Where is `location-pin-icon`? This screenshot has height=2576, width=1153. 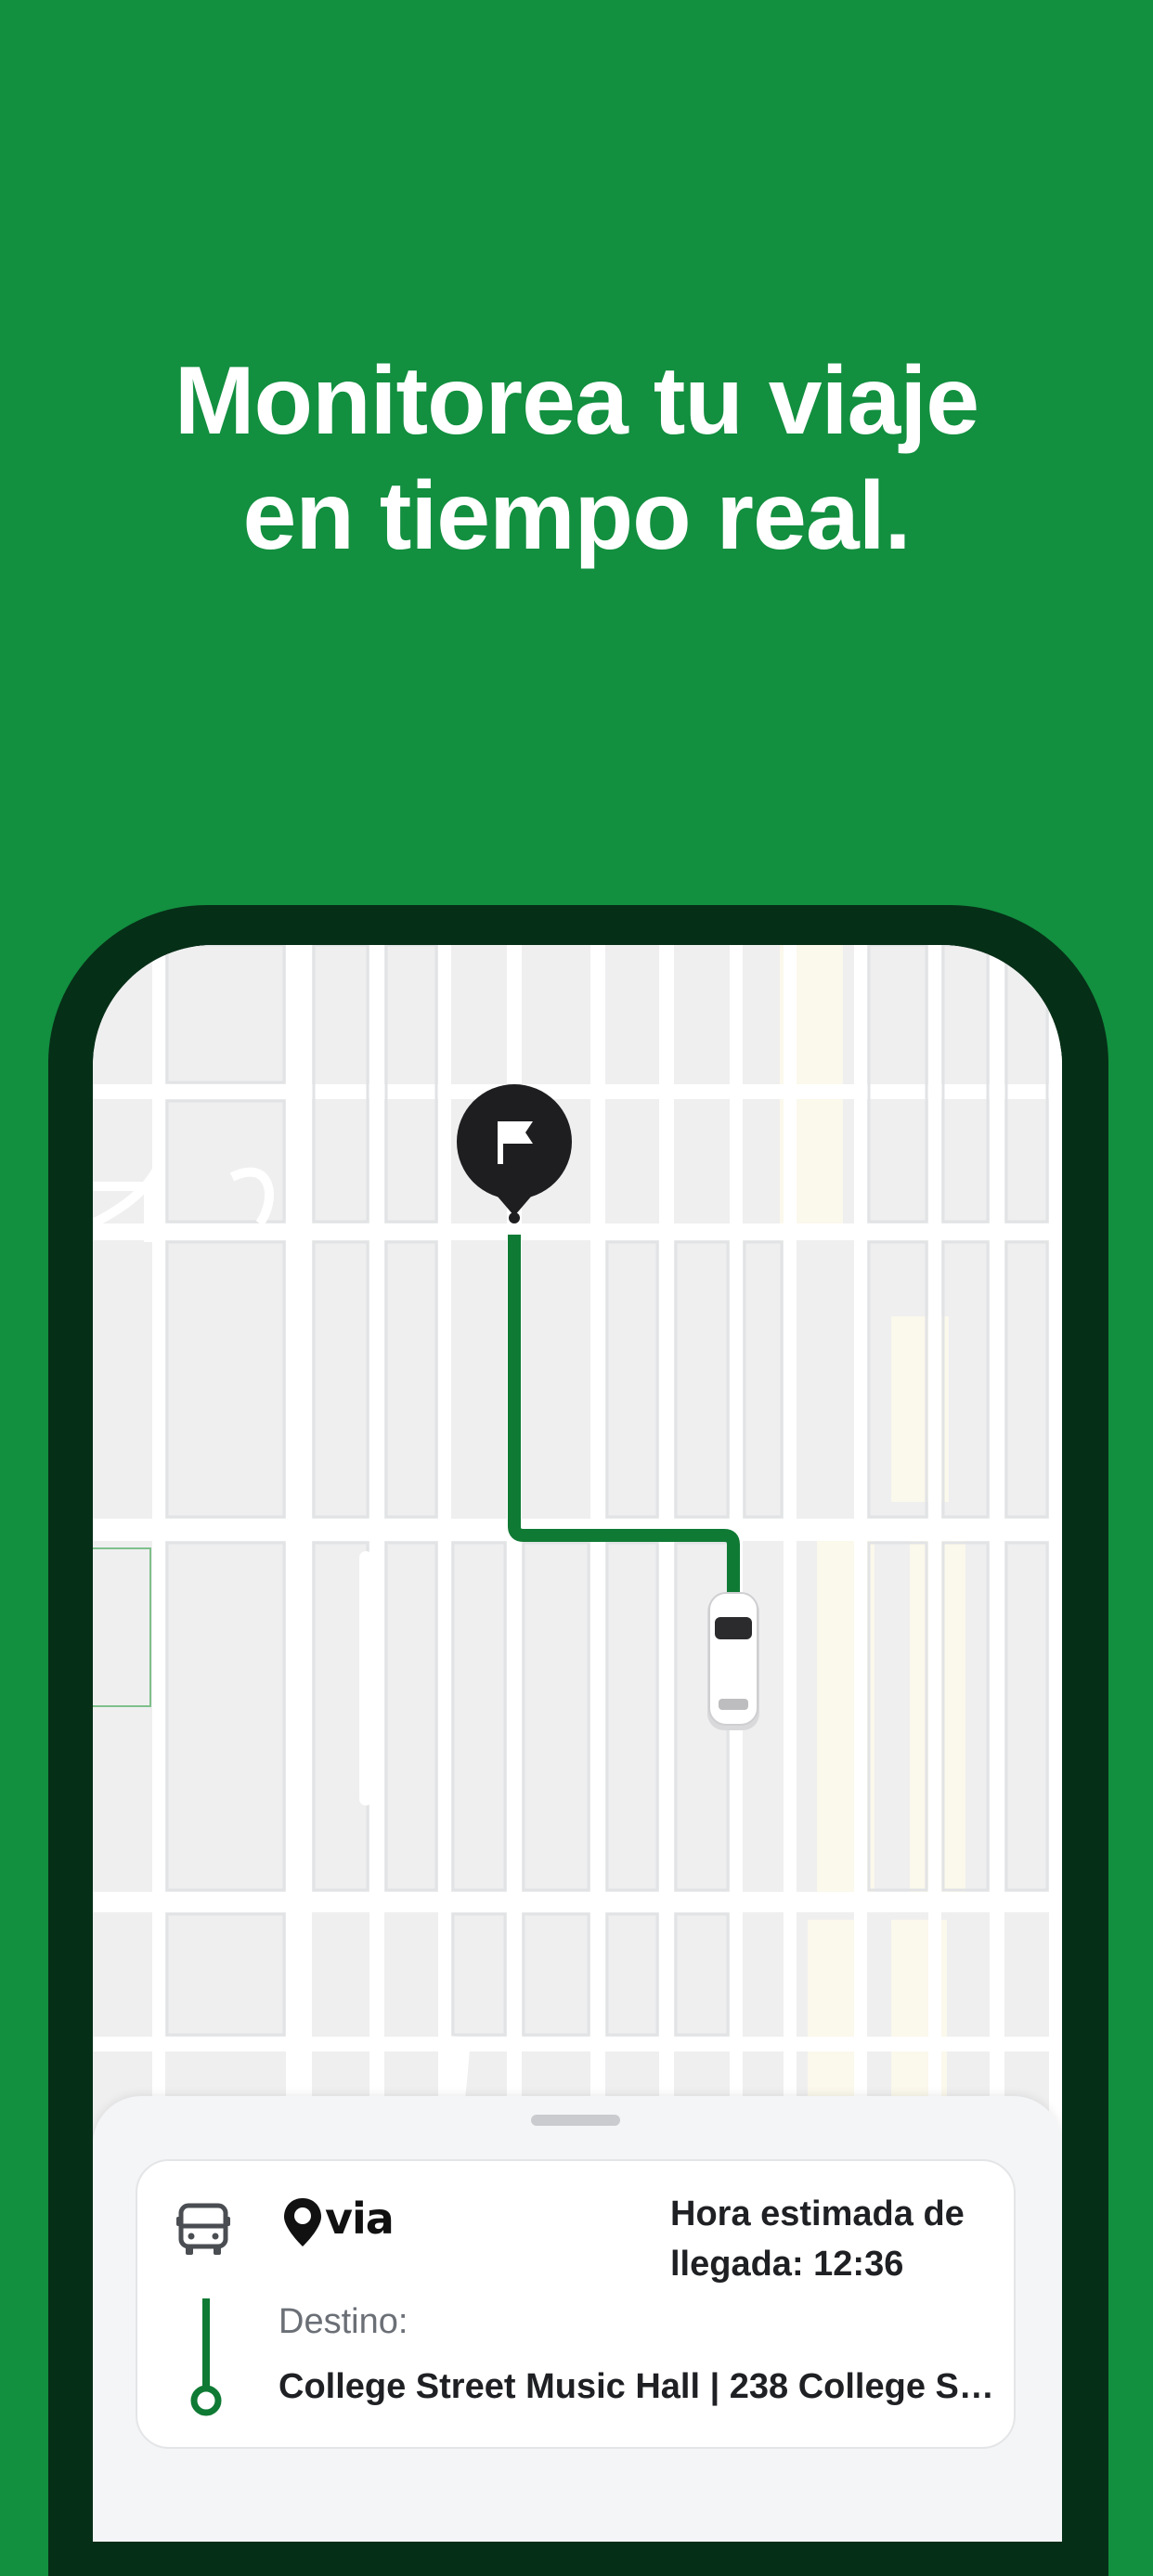 location-pin-icon is located at coordinates (302, 2222).